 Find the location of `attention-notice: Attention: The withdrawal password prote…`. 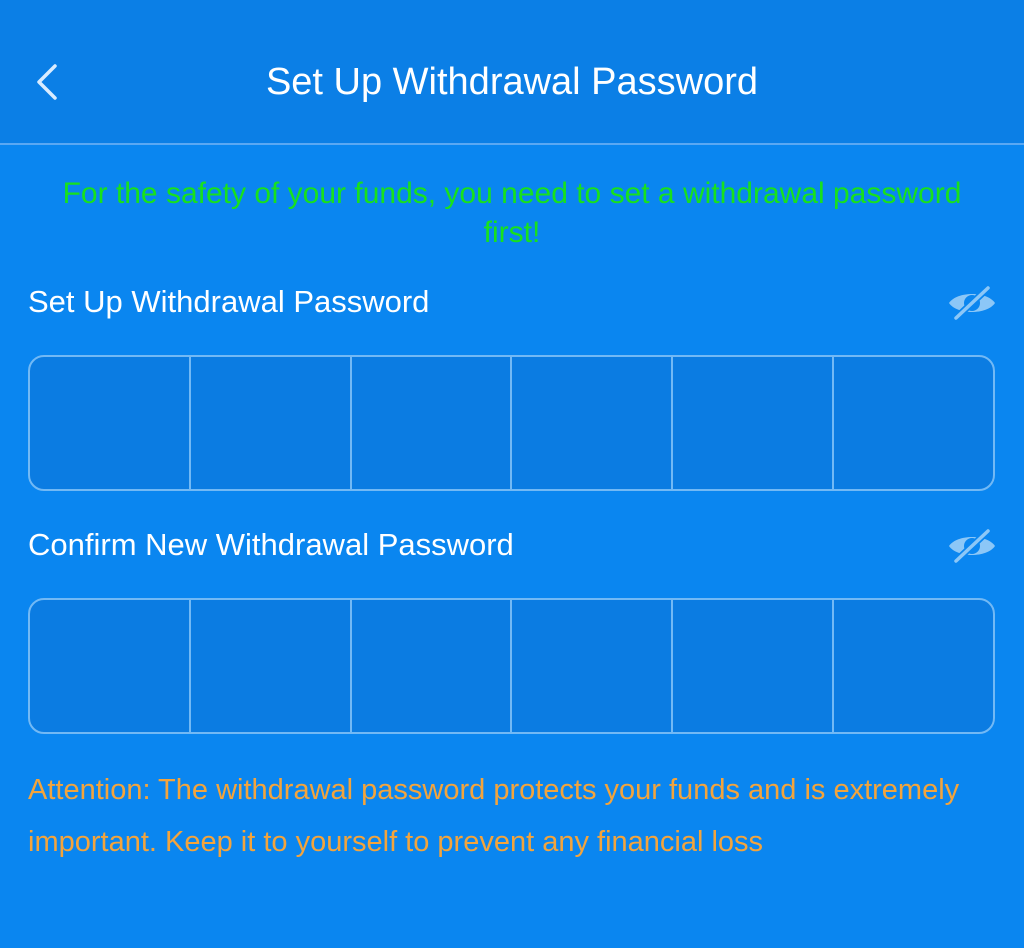

attention-notice: Attention: The withdrawal password prote… is located at coordinates (494, 816).